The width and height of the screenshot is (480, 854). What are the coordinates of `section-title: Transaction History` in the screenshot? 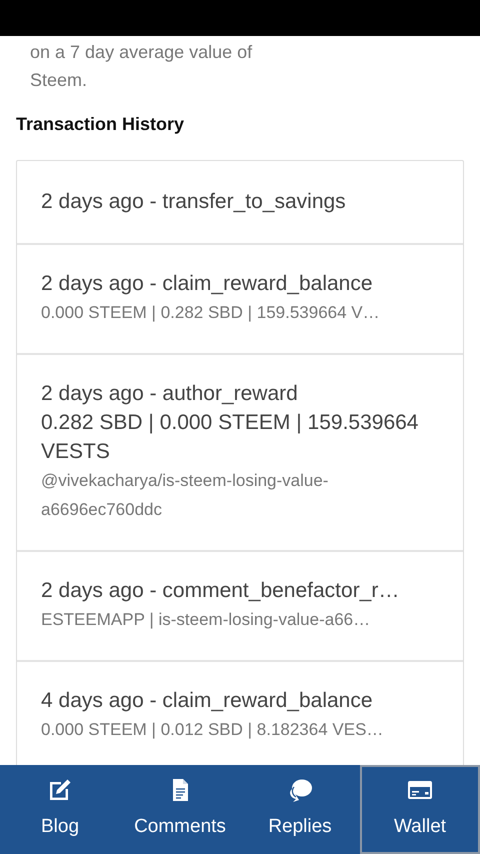 It's located at (100, 124).